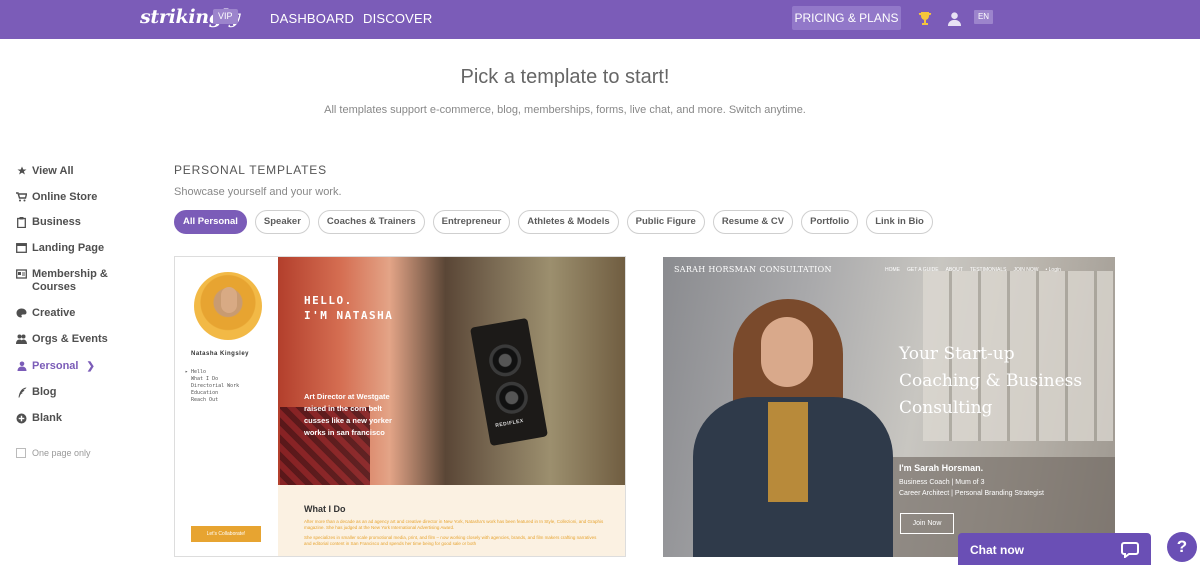 The width and height of the screenshot is (1200, 565). Describe the element at coordinates (892, 270) in the screenshot. I see `template-nav-item: HOME` at that location.